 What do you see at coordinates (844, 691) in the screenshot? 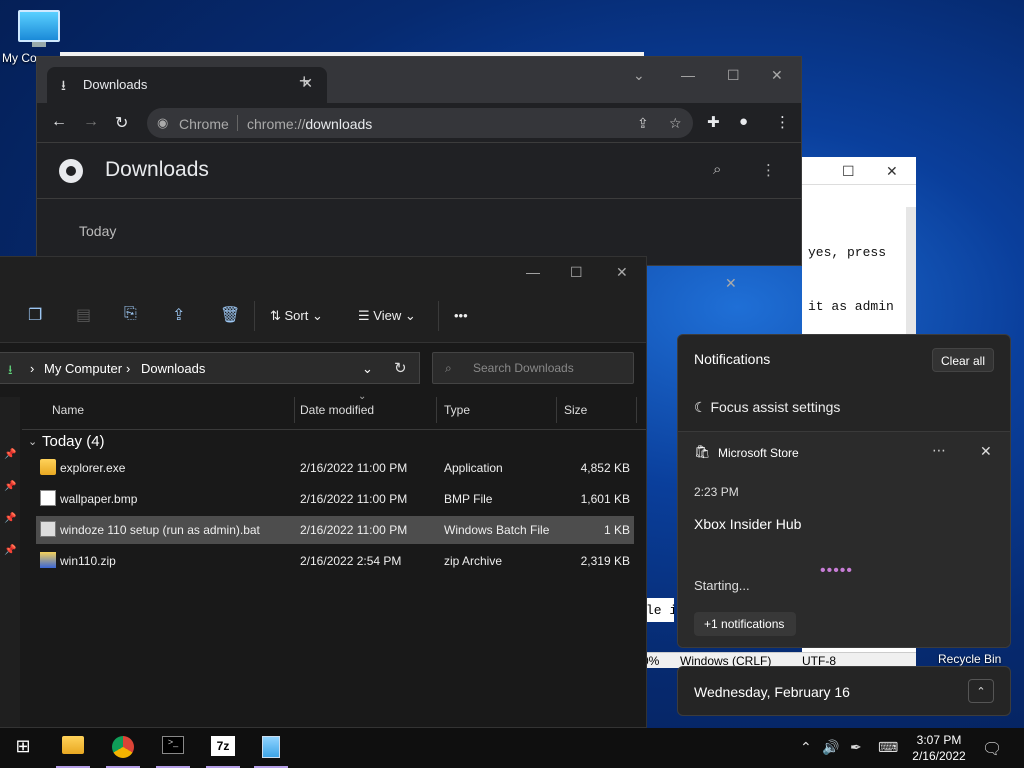
I see `calendar-date-panel: Wednesday, February 16 ⌃` at bounding box center [844, 691].